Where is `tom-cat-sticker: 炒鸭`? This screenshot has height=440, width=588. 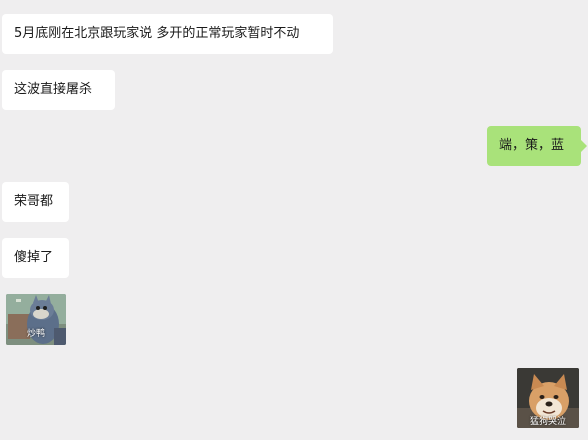
tom-cat-sticker: 炒鸭 is located at coordinates (36, 319).